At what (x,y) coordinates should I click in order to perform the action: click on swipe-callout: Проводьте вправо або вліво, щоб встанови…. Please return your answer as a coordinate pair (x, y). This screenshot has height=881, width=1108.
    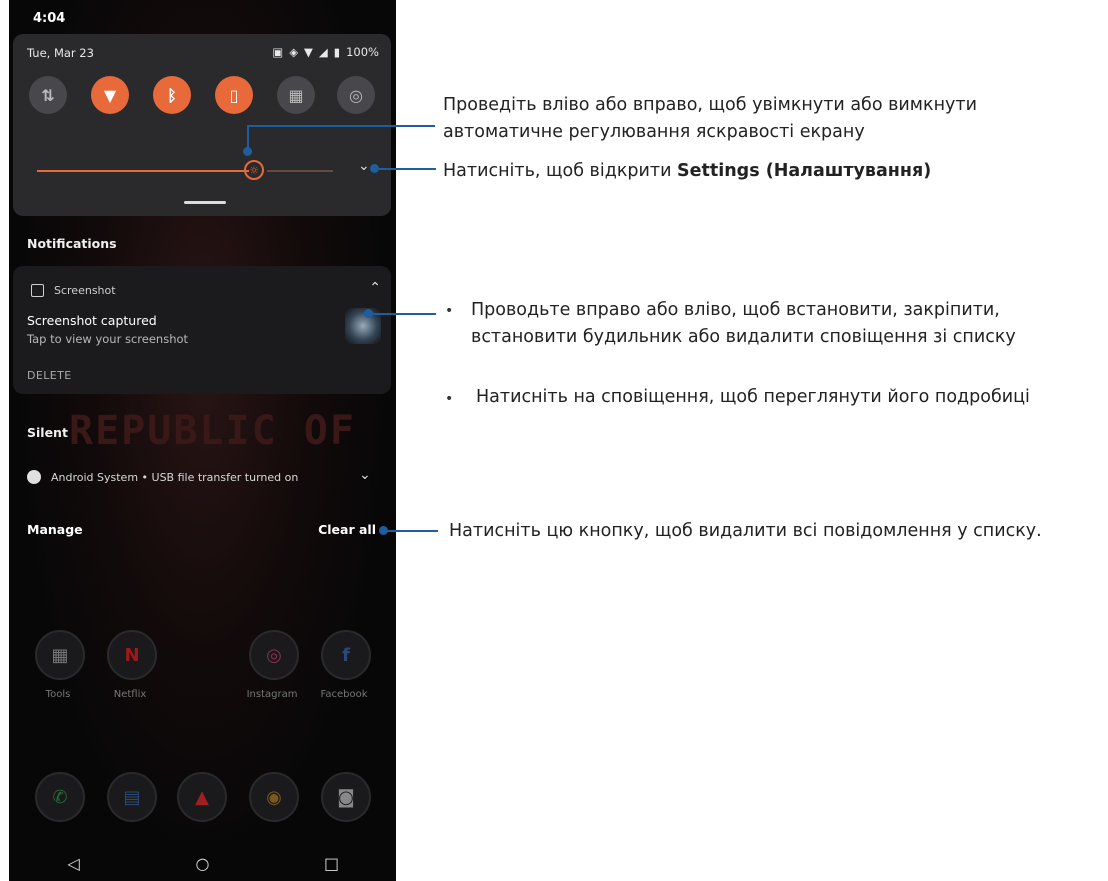
    Looking at the image, I should click on (743, 324).